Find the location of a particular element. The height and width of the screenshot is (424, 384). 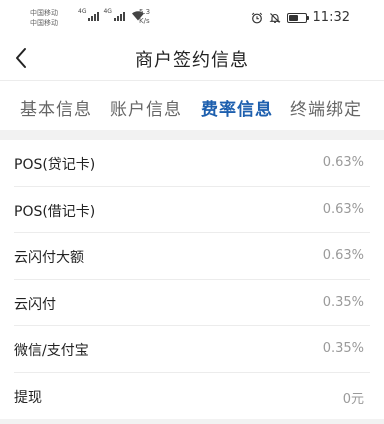

speed-value: 5.3 is located at coordinates (145, 12).